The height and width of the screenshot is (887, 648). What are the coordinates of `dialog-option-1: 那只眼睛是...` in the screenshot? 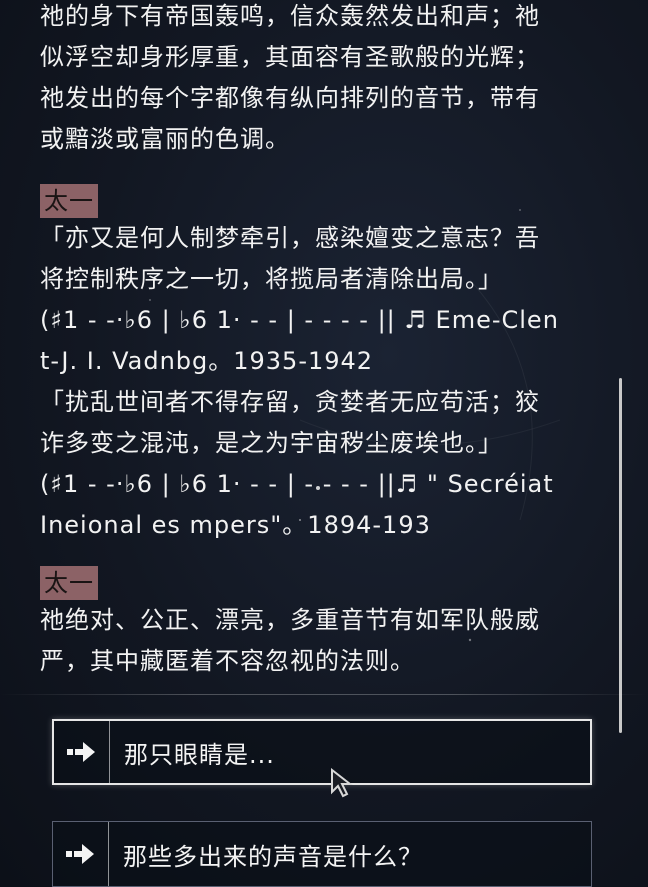 It's located at (322, 752).